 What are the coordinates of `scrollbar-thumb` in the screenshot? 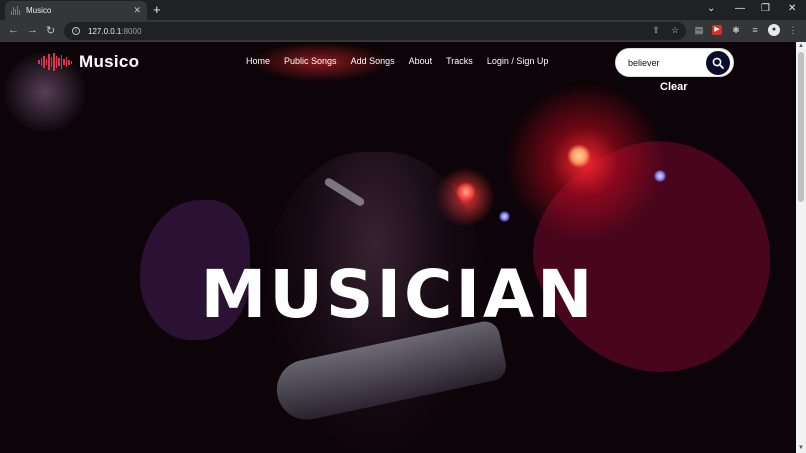 It's located at (801, 127).